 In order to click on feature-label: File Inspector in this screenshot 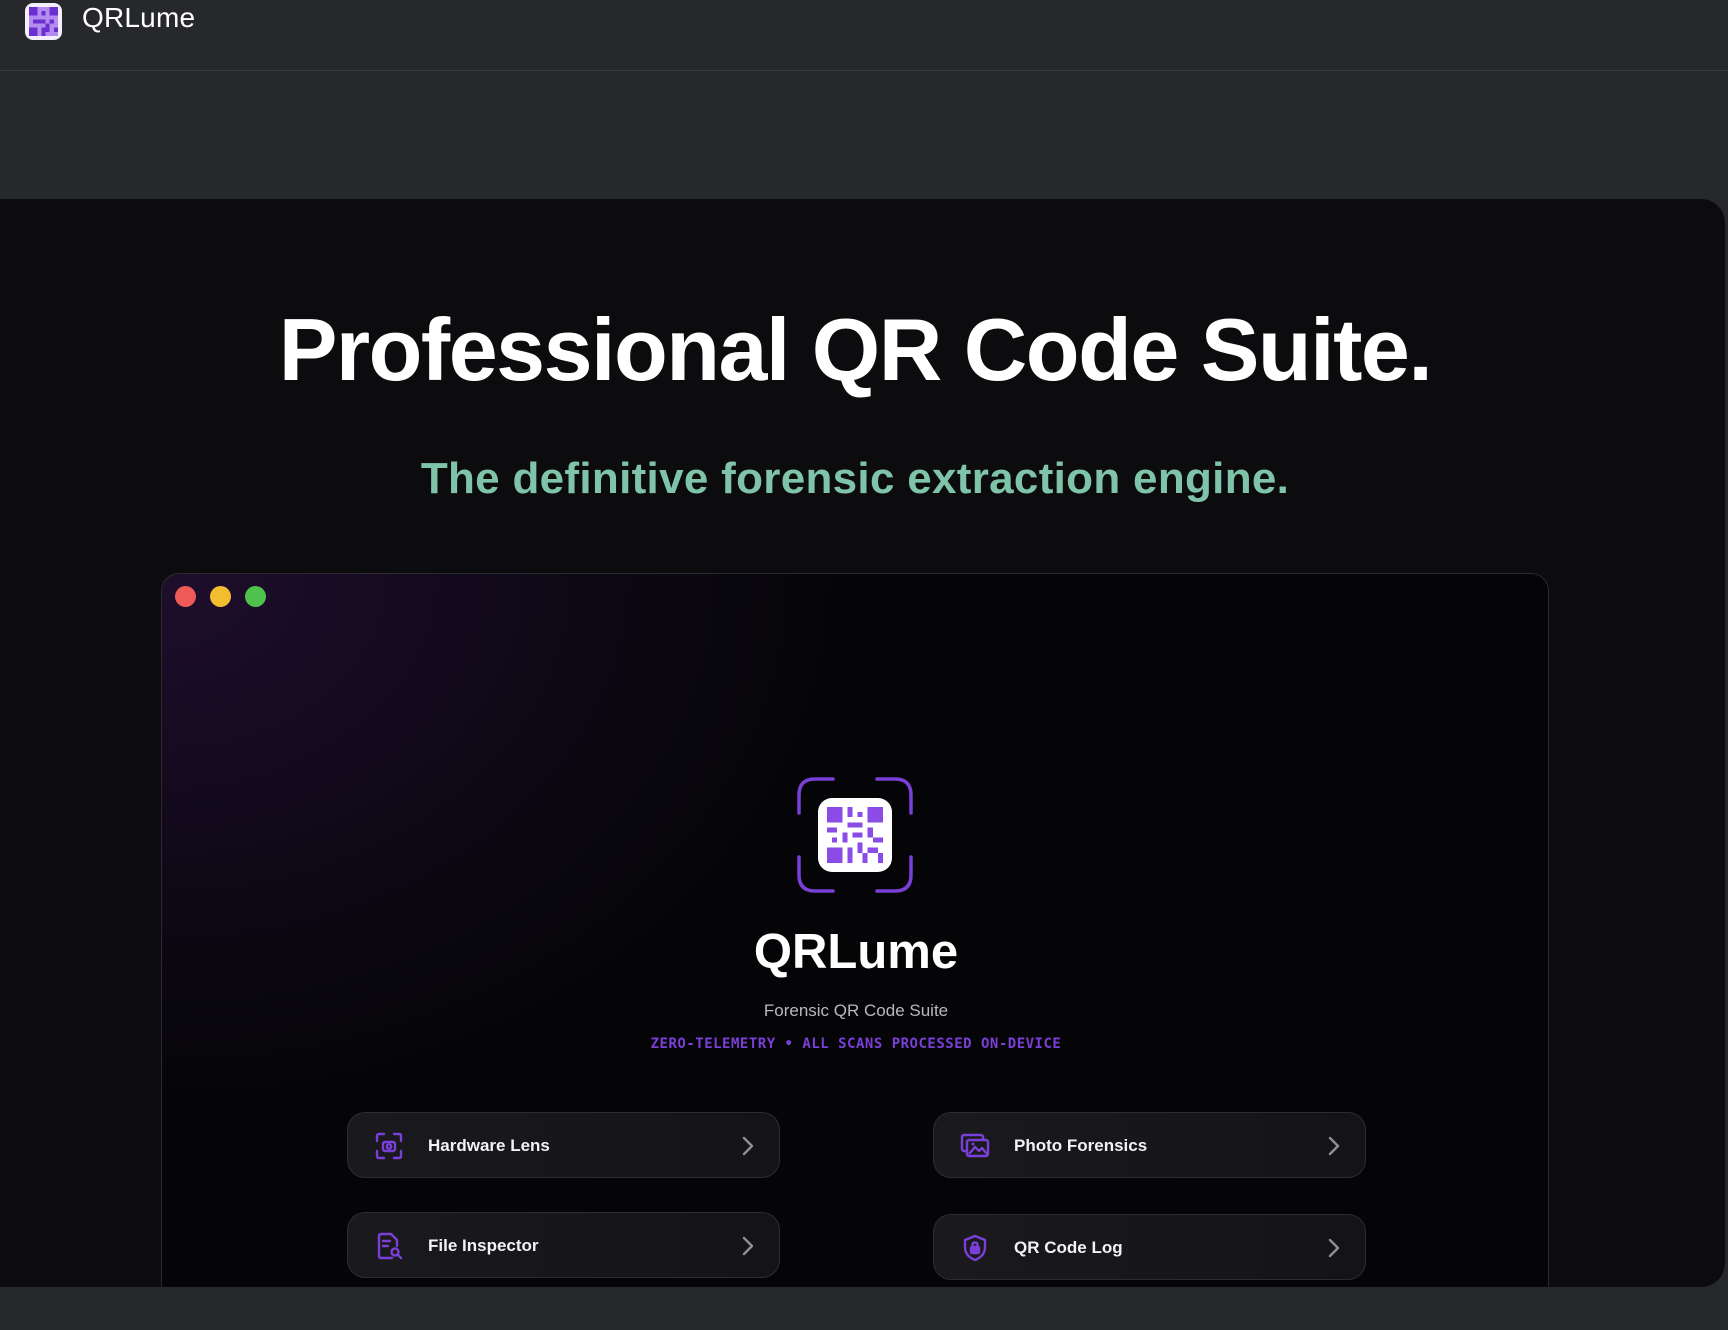, I will do `click(483, 1245)`.